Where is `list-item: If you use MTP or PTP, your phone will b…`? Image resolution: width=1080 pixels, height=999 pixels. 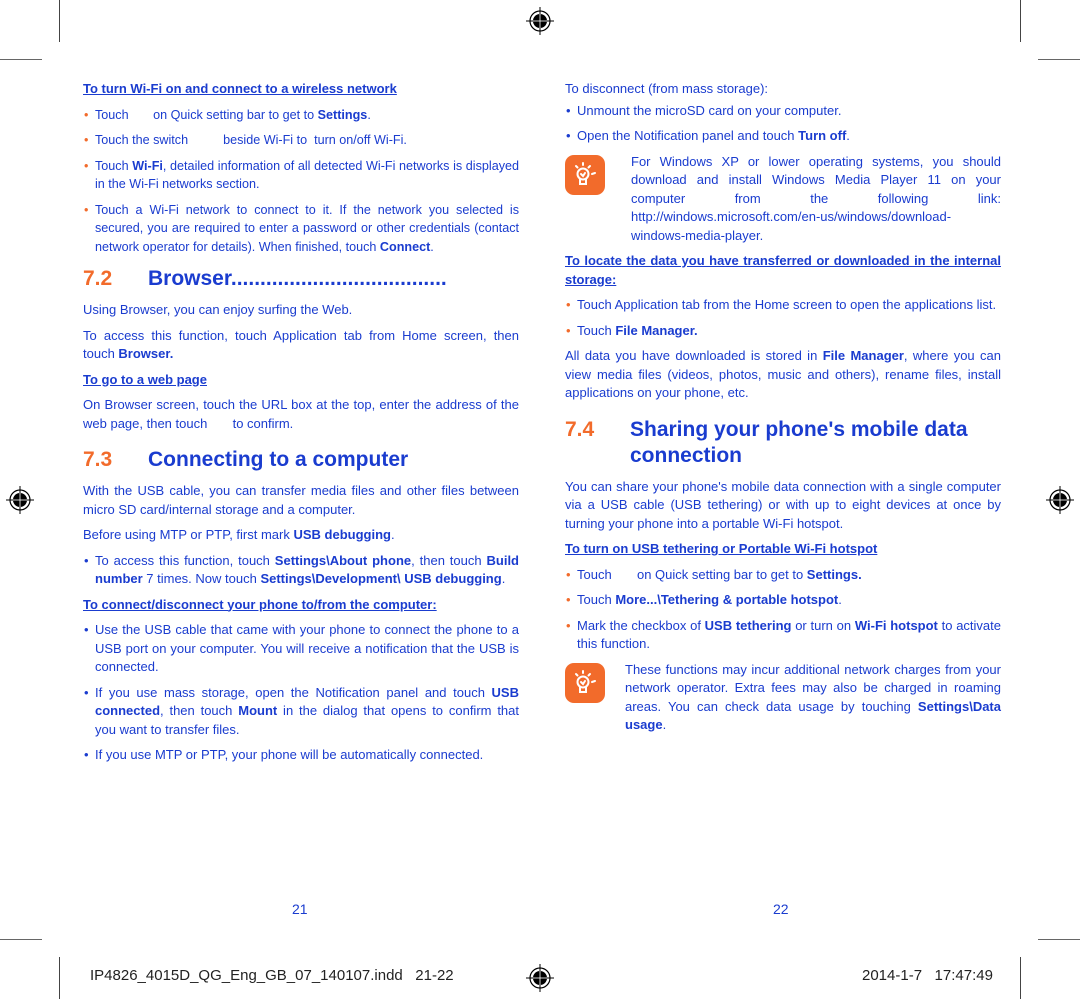 list-item: If you use MTP or PTP, your phone will b… is located at coordinates (301, 755).